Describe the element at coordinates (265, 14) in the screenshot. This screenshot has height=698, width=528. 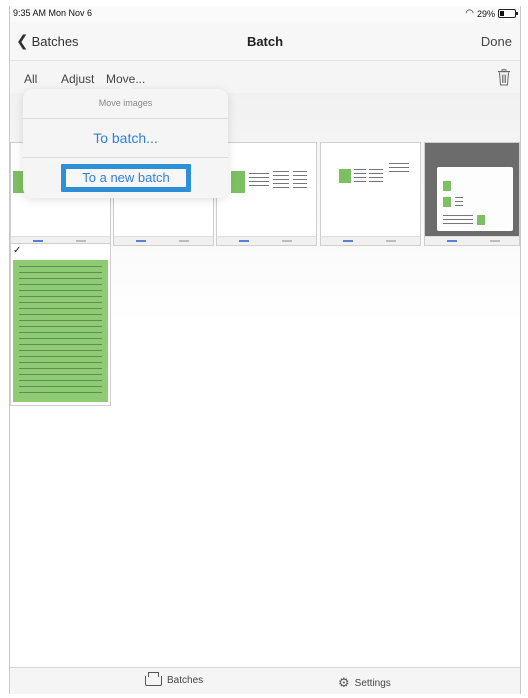
I see `status-bar: 9:35 AM Mon Nov 6 ◠ 29%` at that location.